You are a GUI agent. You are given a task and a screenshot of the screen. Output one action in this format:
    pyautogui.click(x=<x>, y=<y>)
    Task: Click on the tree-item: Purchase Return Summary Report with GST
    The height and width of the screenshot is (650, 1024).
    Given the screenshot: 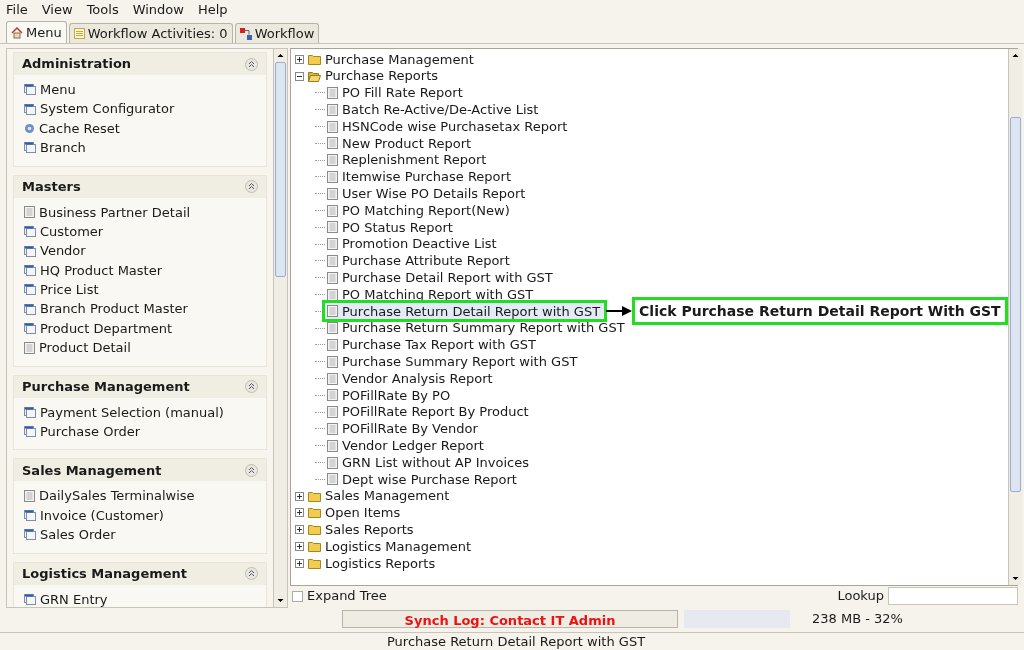 What is the action you would take?
    pyautogui.click(x=477, y=328)
    